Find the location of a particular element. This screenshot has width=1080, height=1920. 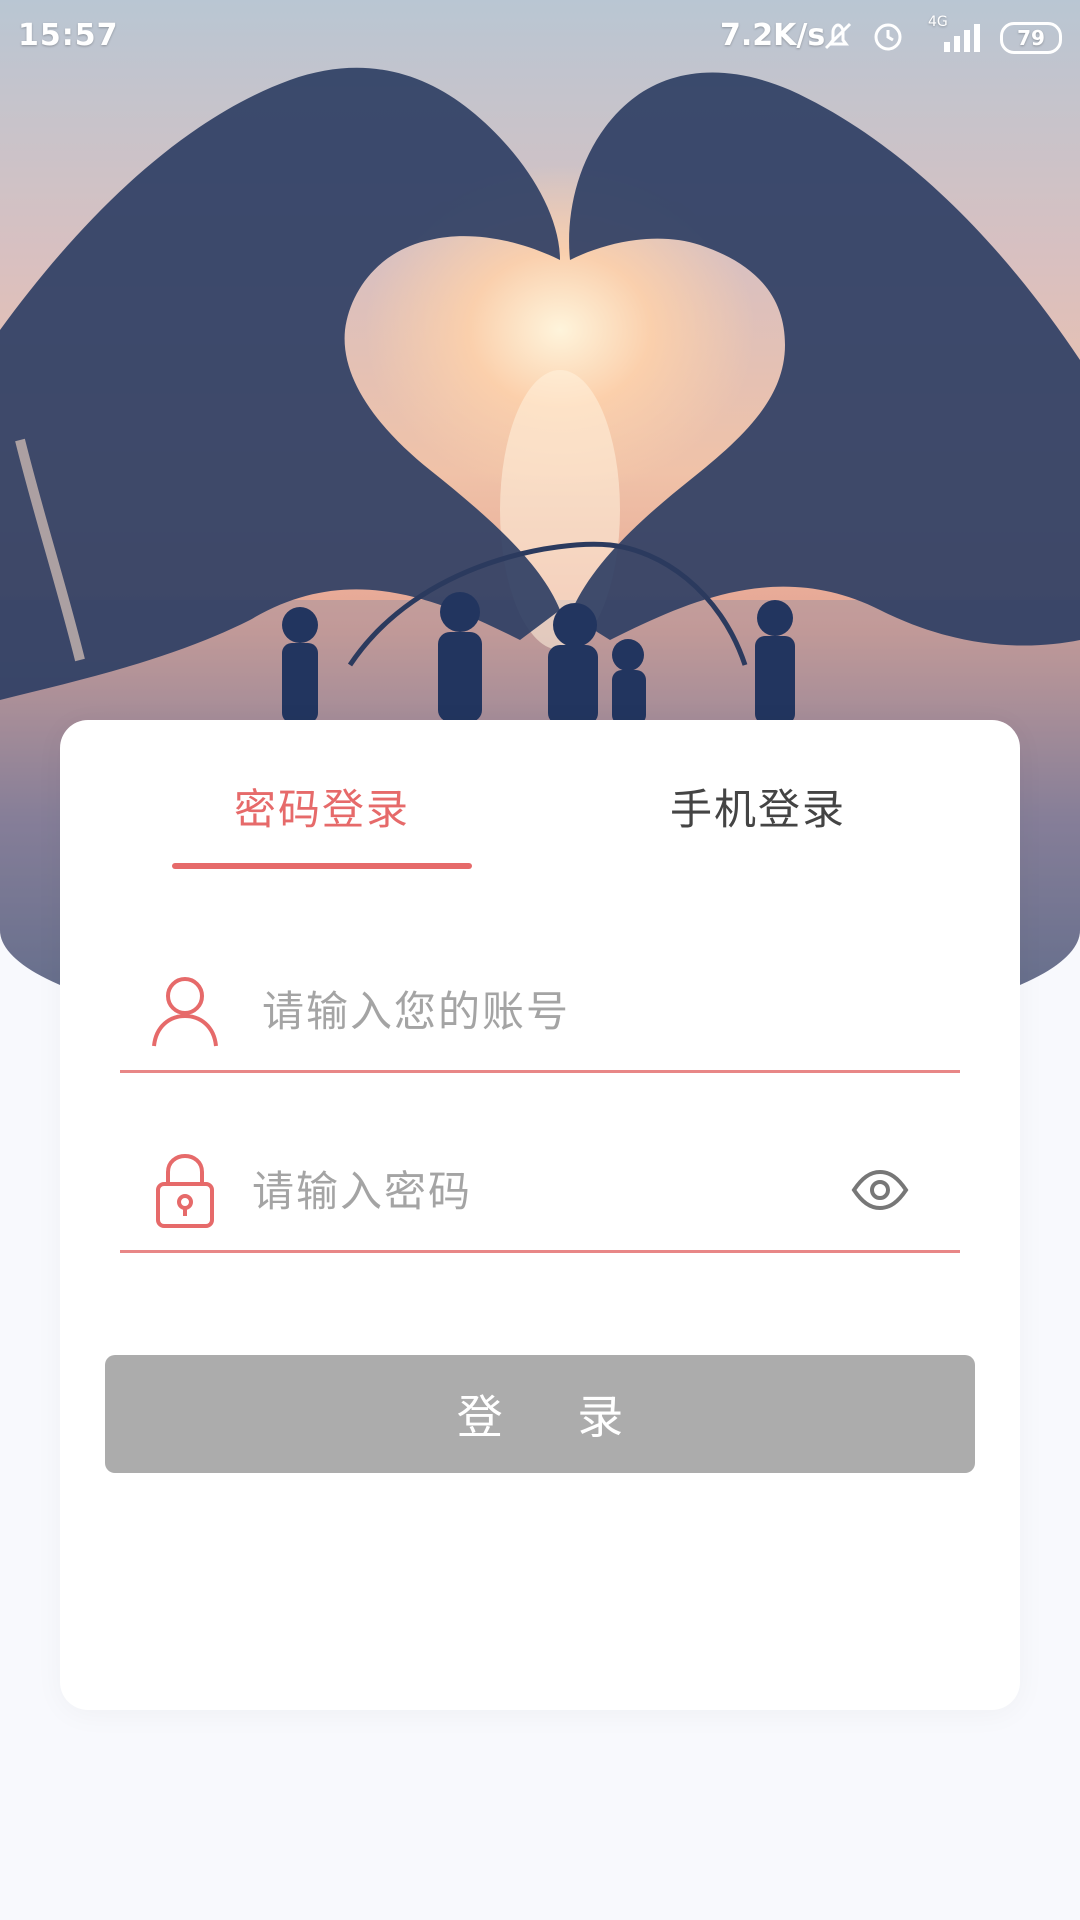

lock-icon is located at coordinates (185, 1190).